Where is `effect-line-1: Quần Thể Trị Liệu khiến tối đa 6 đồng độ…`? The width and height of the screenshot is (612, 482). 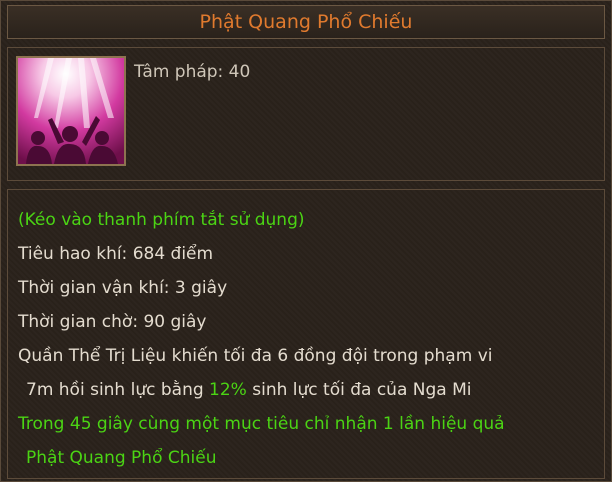
effect-line-1: Quần Thể Trị Liệu khiến tối đa 6 đồng độ… is located at coordinates (255, 356).